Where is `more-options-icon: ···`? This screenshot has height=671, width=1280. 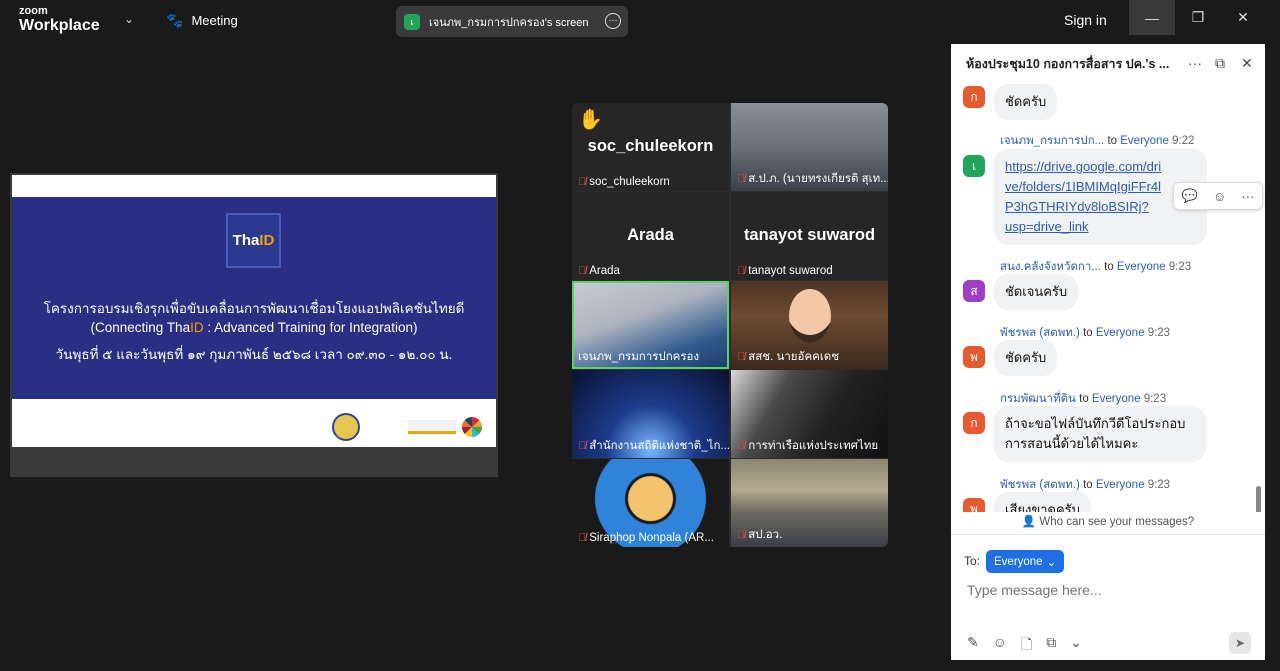
more-options-icon: ··· is located at coordinates (613, 21).